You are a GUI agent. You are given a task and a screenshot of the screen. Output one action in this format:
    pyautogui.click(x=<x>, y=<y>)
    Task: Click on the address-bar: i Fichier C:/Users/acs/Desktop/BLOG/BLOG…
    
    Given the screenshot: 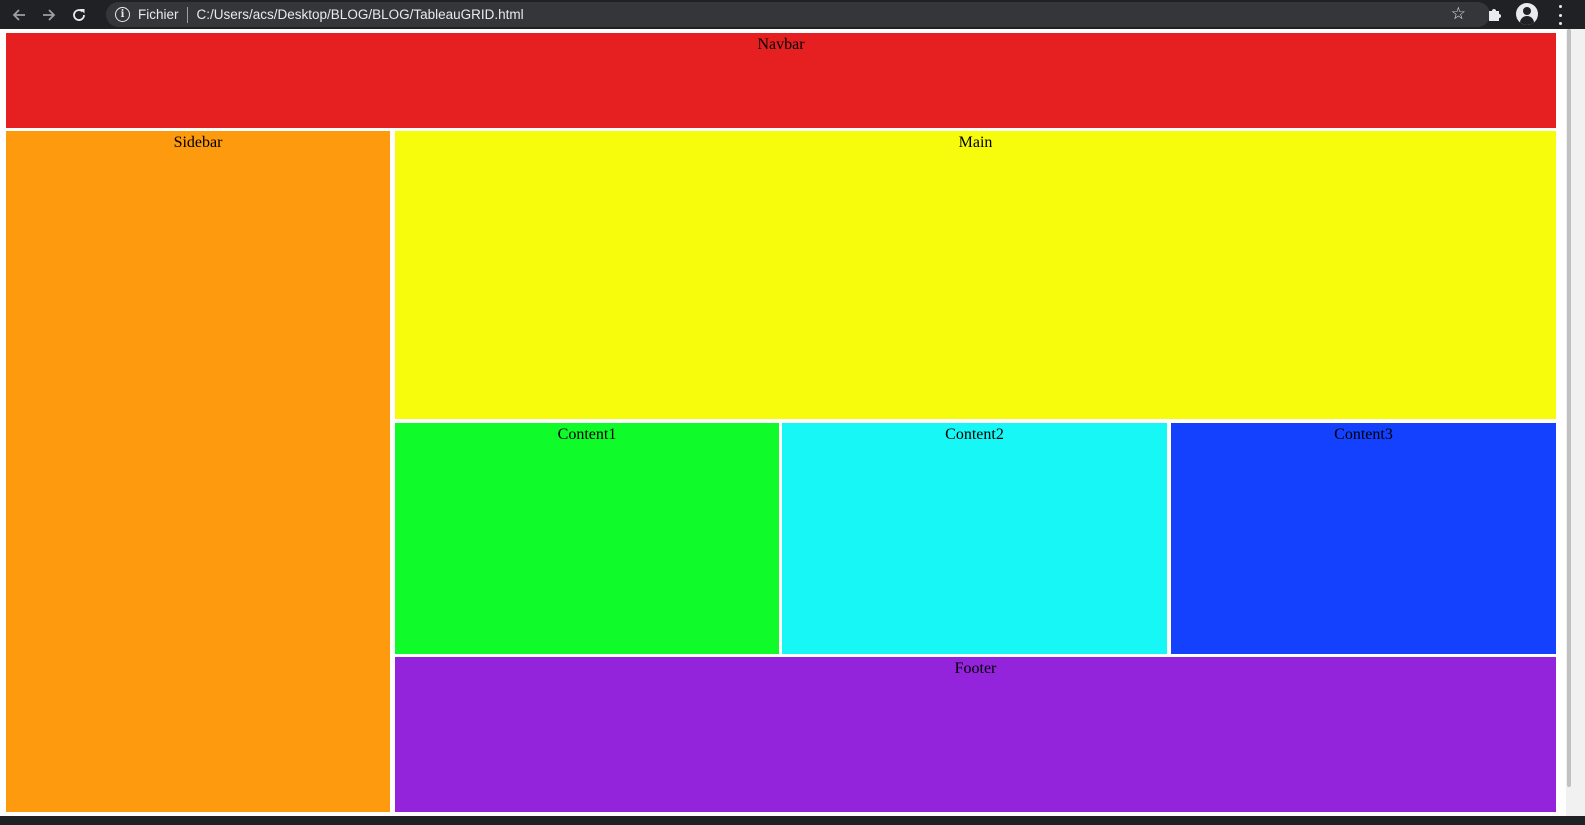 What is the action you would take?
    pyautogui.click(x=798, y=14)
    